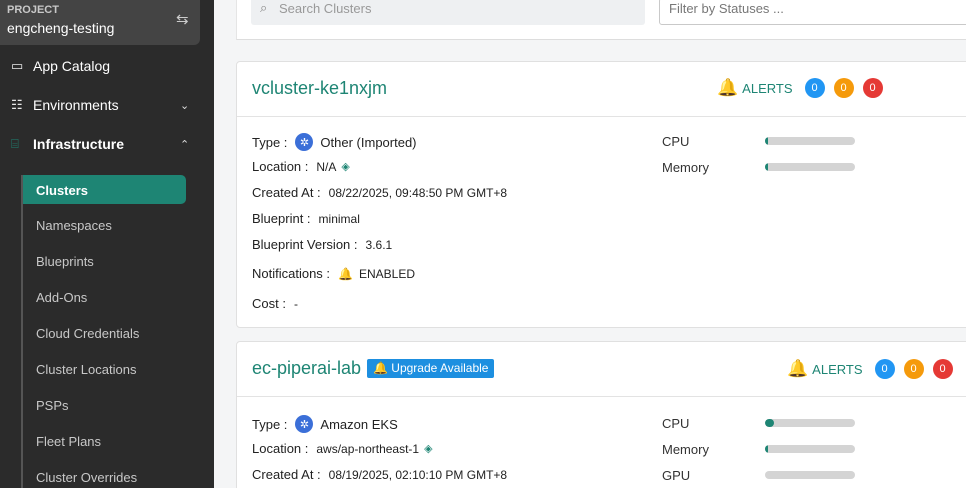  I want to click on project-name: engcheng-testing, so click(61, 28).